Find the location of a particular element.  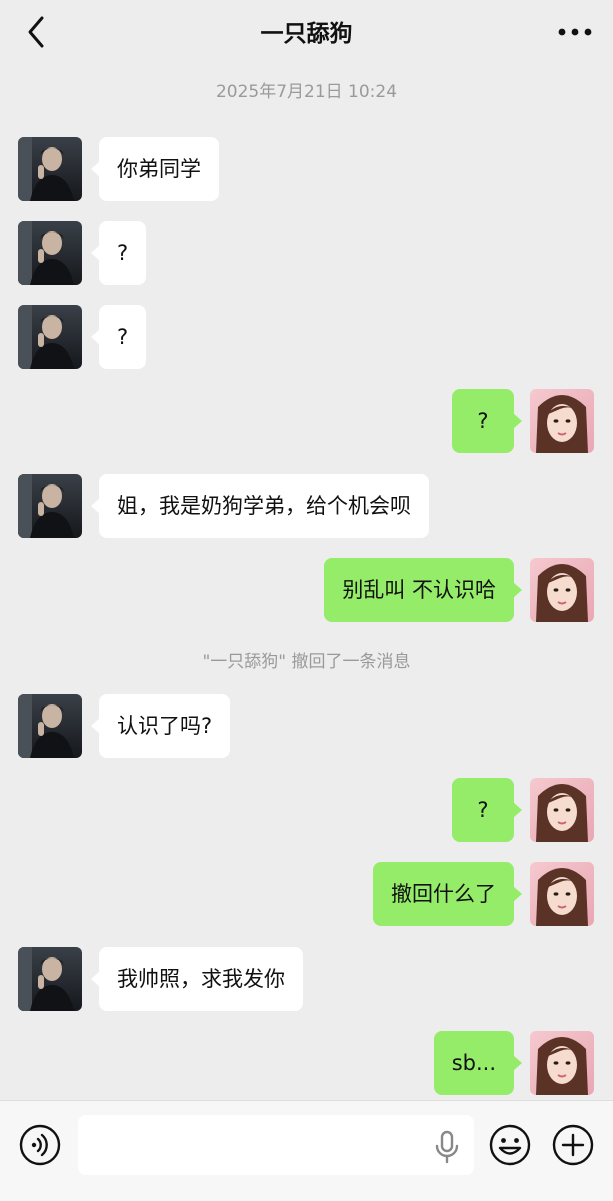

outgoing-message: 撤回什么了 is located at coordinates (447, 894).